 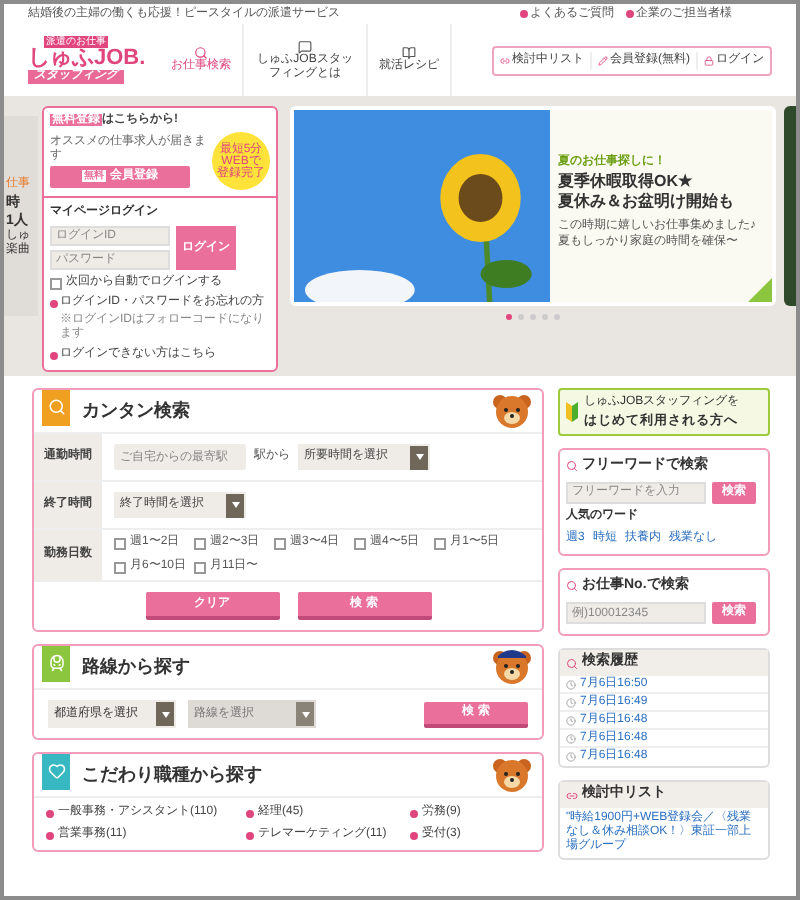 What do you see at coordinates (709, 60) in the screenshot?
I see `lock-icon` at bounding box center [709, 60].